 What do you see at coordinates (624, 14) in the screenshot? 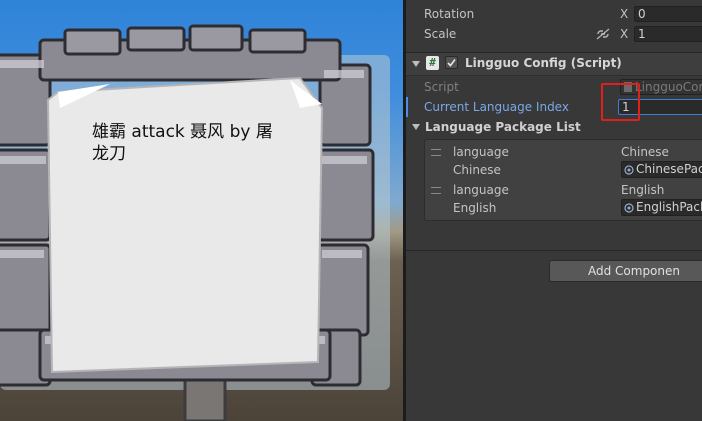
I see `rotation-x-axis-label: X` at bounding box center [624, 14].